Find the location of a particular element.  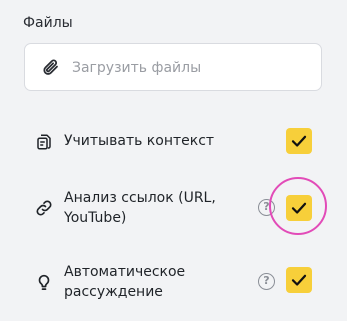

option-context: Учитывать контекст is located at coordinates (173, 141).